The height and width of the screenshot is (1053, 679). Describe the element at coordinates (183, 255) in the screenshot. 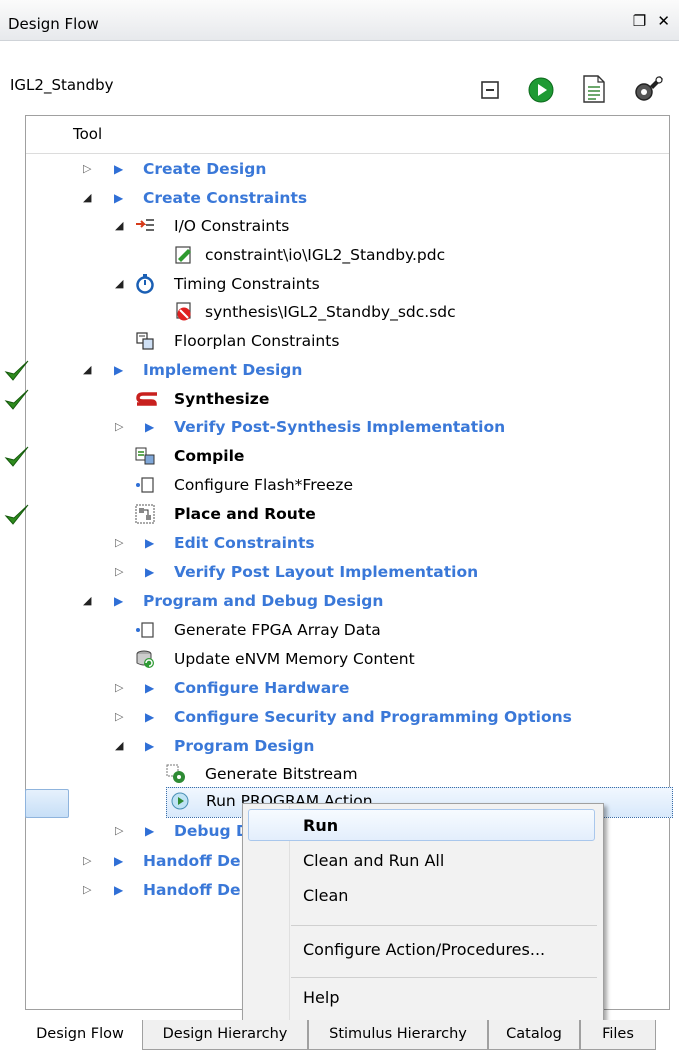

I see `pdc-file-icon` at that location.